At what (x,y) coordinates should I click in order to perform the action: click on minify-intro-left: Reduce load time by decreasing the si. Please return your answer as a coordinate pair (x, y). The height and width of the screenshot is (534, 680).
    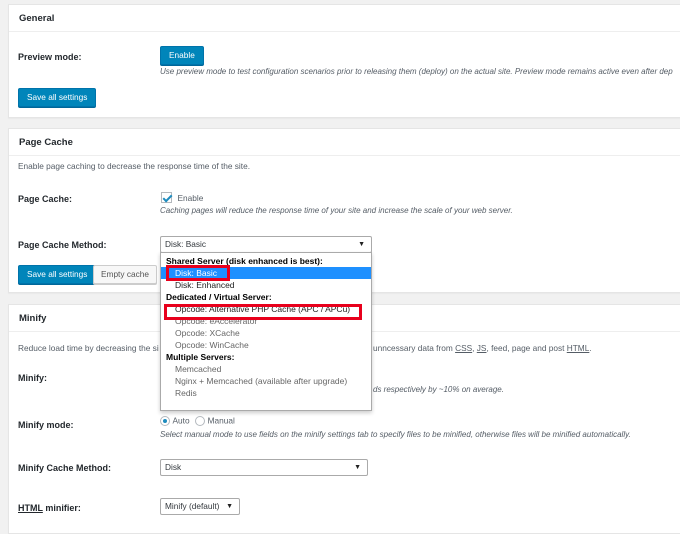
    Looking at the image, I should click on (88, 348).